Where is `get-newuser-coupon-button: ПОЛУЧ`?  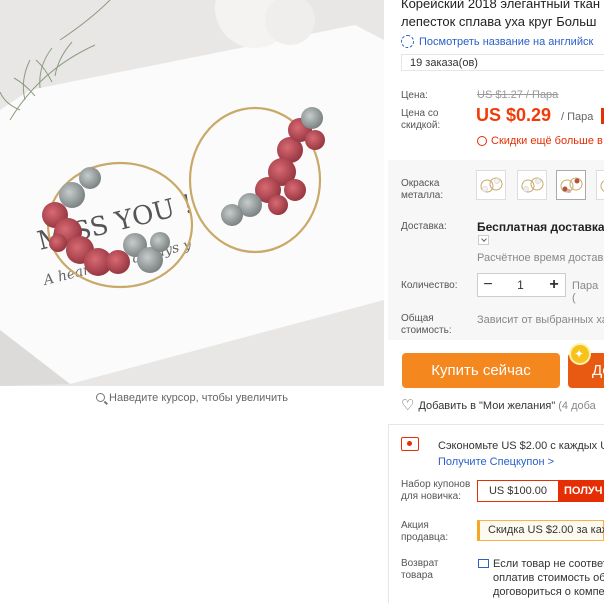
get-newuser-coupon-button: ПОЛУЧ is located at coordinates (580, 491).